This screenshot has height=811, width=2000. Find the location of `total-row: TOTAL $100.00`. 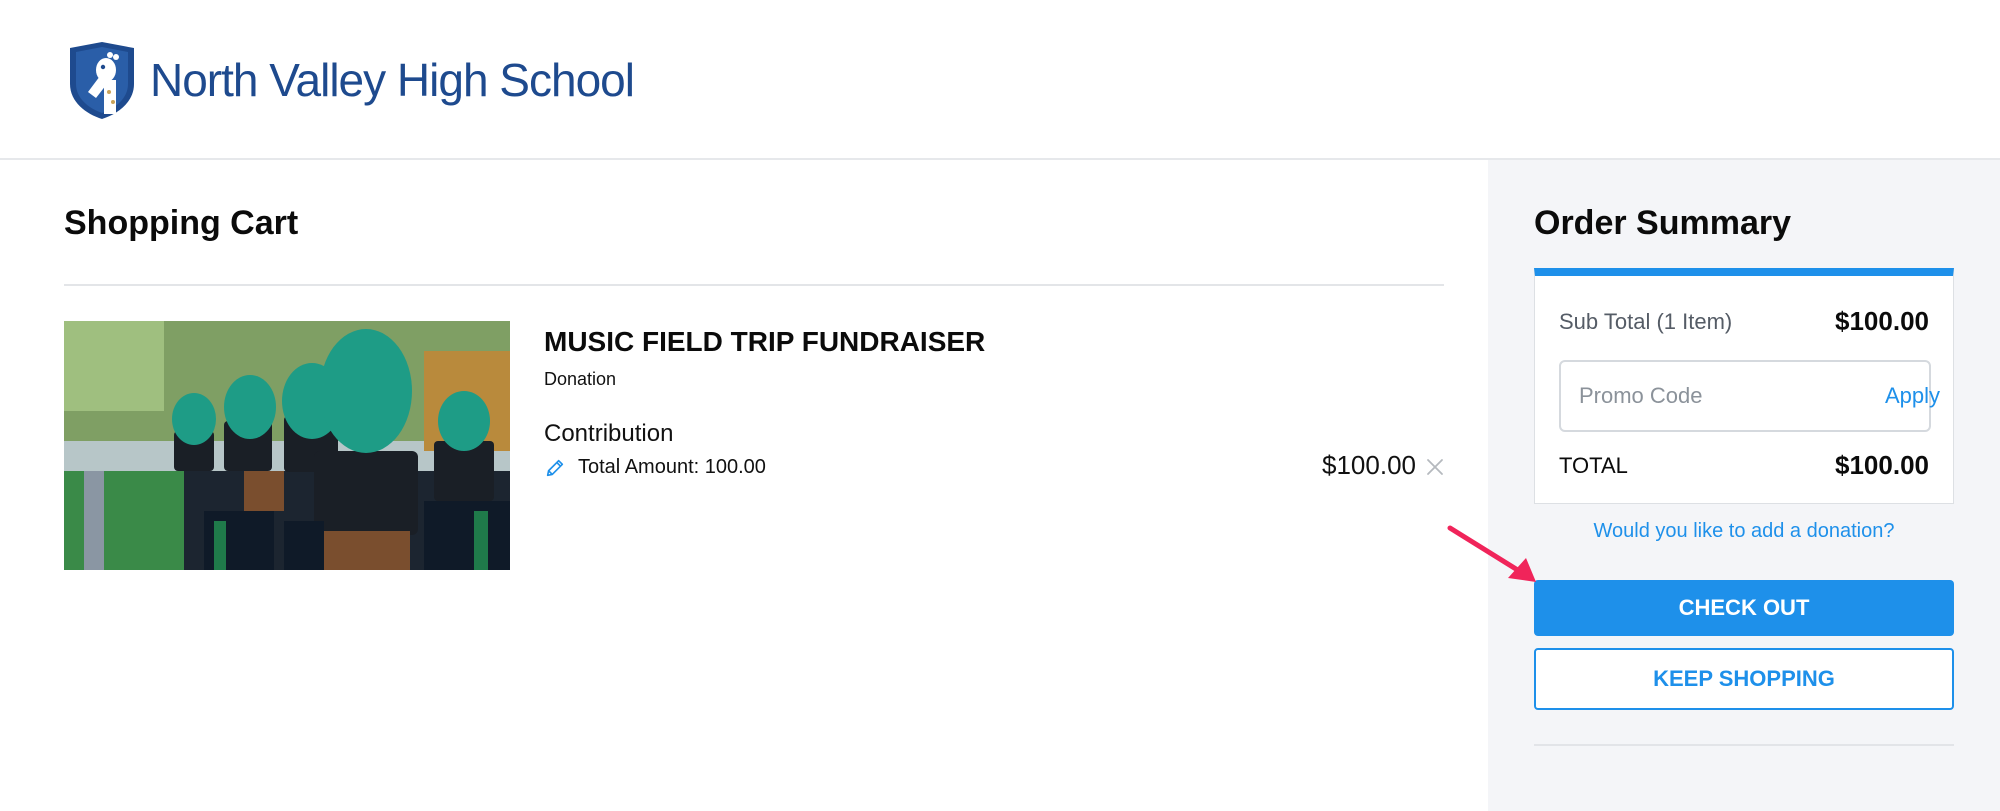

total-row: TOTAL $100.00 is located at coordinates (1744, 465).